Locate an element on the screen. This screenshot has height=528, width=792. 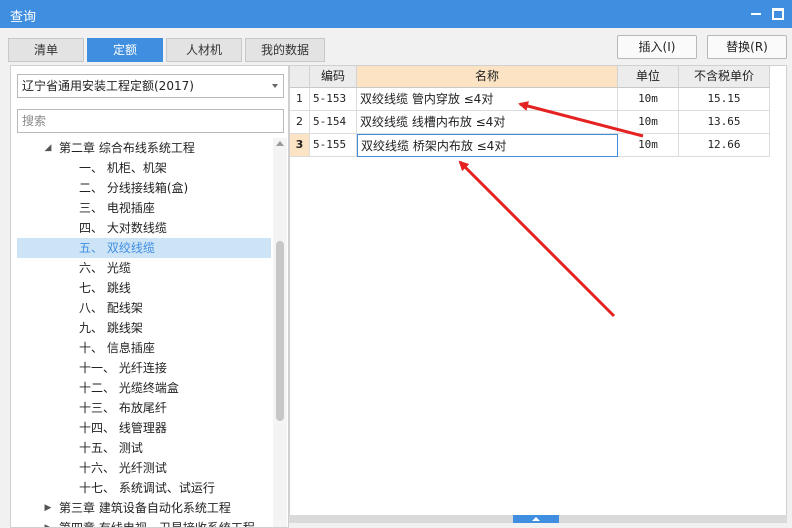
tree-scrollbar is located at coordinates (280, 332).